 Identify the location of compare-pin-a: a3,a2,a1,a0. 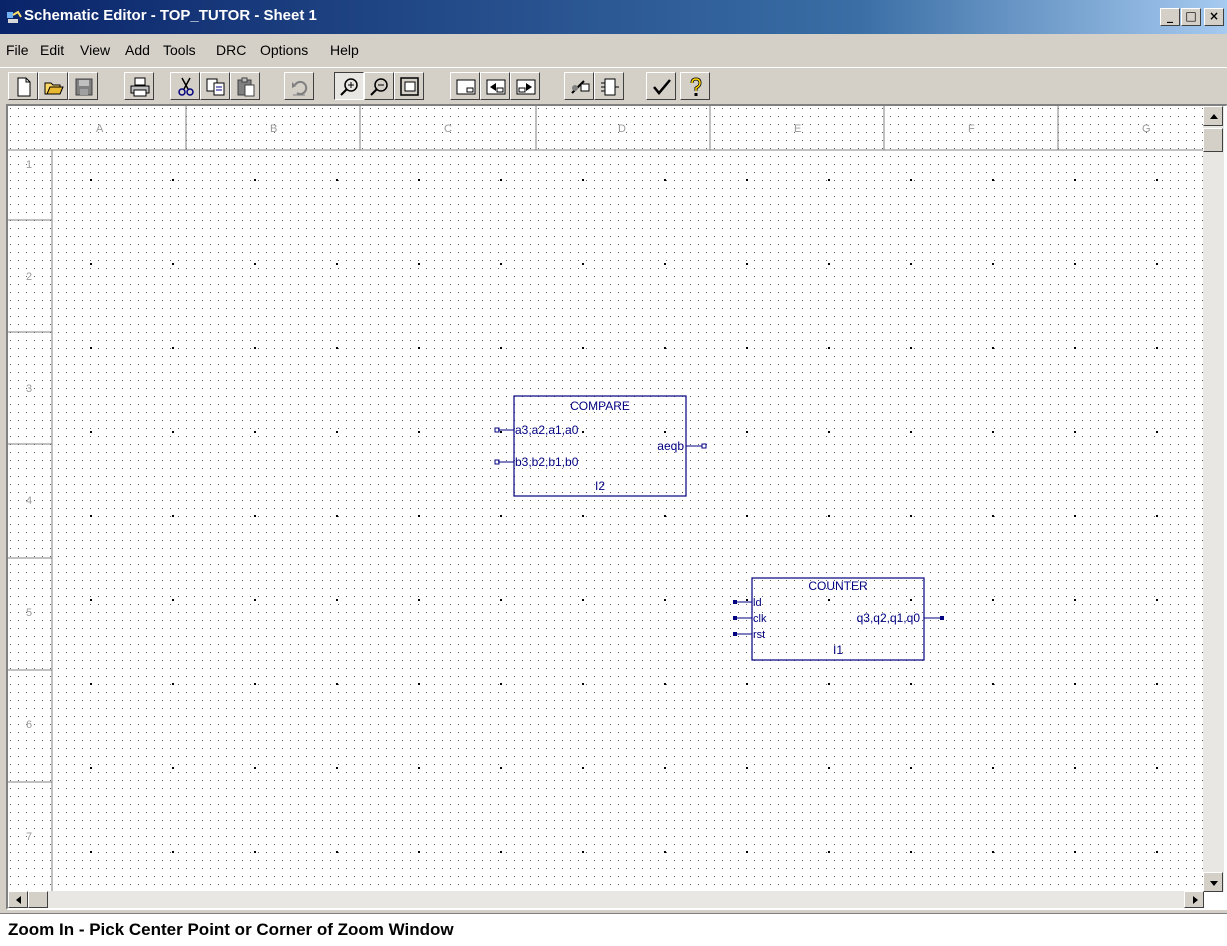
(547, 430).